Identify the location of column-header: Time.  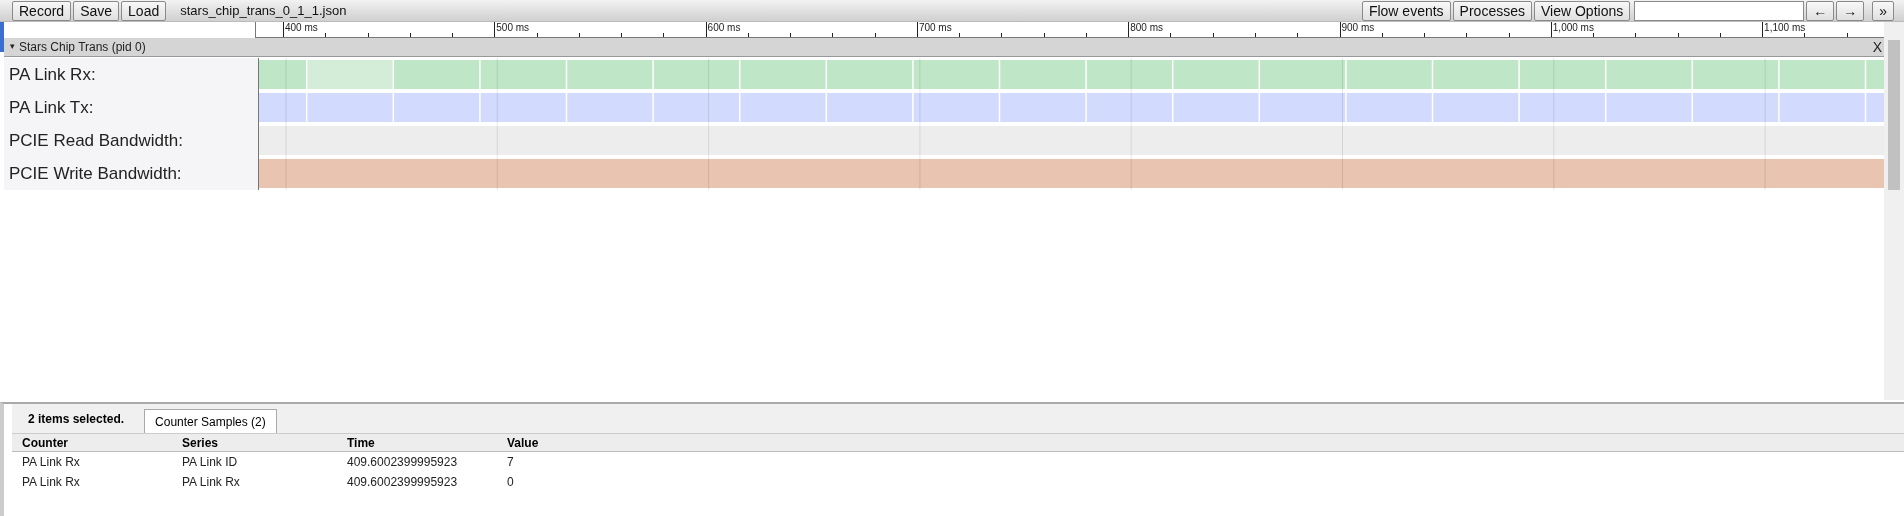
(361, 443).